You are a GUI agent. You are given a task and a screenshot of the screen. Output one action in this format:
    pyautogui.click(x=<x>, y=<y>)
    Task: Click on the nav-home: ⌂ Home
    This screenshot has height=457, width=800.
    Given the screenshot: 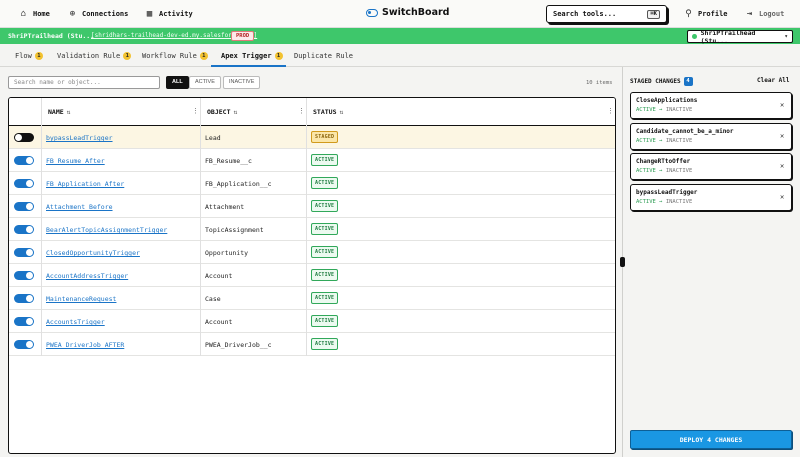 What is the action you would take?
    pyautogui.click(x=34, y=14)
    